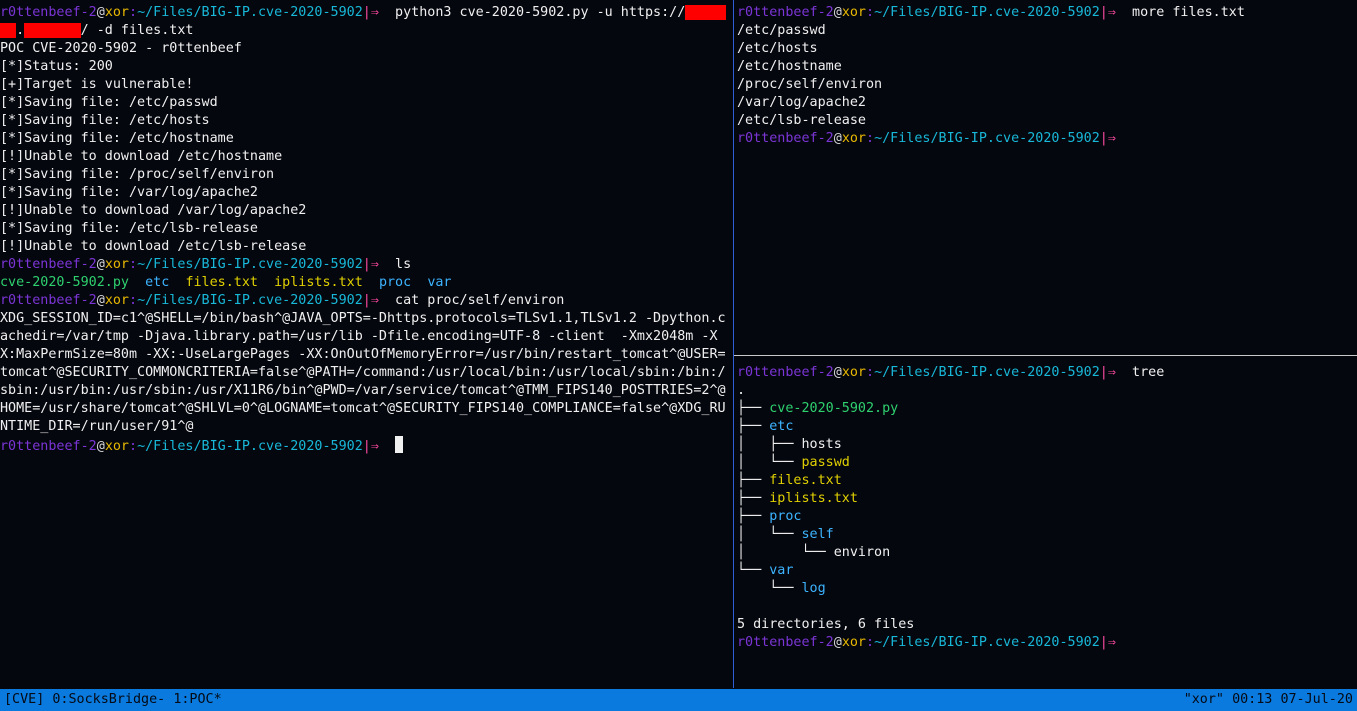 This screenshot has height=711, width=1357. I want to click on tree-entry: ├── files.txt, so click(1047, 481).